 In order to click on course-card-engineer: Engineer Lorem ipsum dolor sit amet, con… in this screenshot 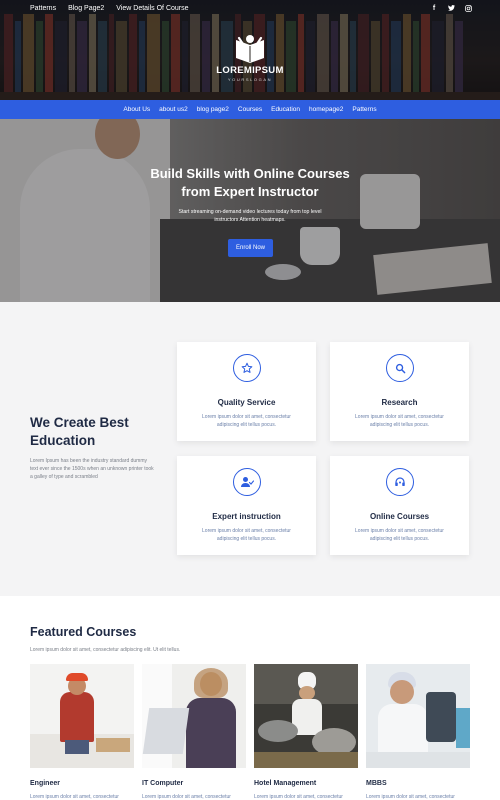, I will do `click(82, 732)`.